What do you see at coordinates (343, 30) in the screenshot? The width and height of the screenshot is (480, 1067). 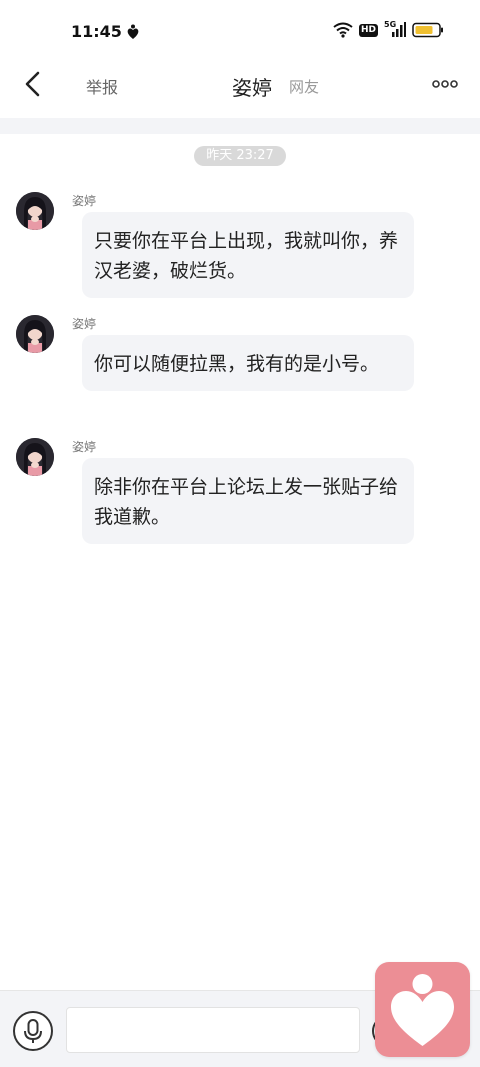 I see `wifi-icon` at bounding box center [343, 30].